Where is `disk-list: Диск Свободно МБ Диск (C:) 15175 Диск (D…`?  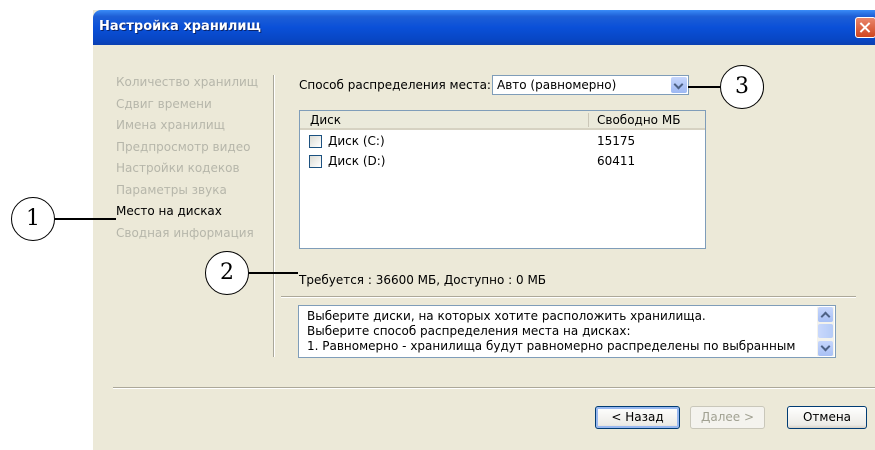 disk-list: Диск Свободно МБ Диск (C:) 15175 Диск (D… is located at coordinates (502, 179).